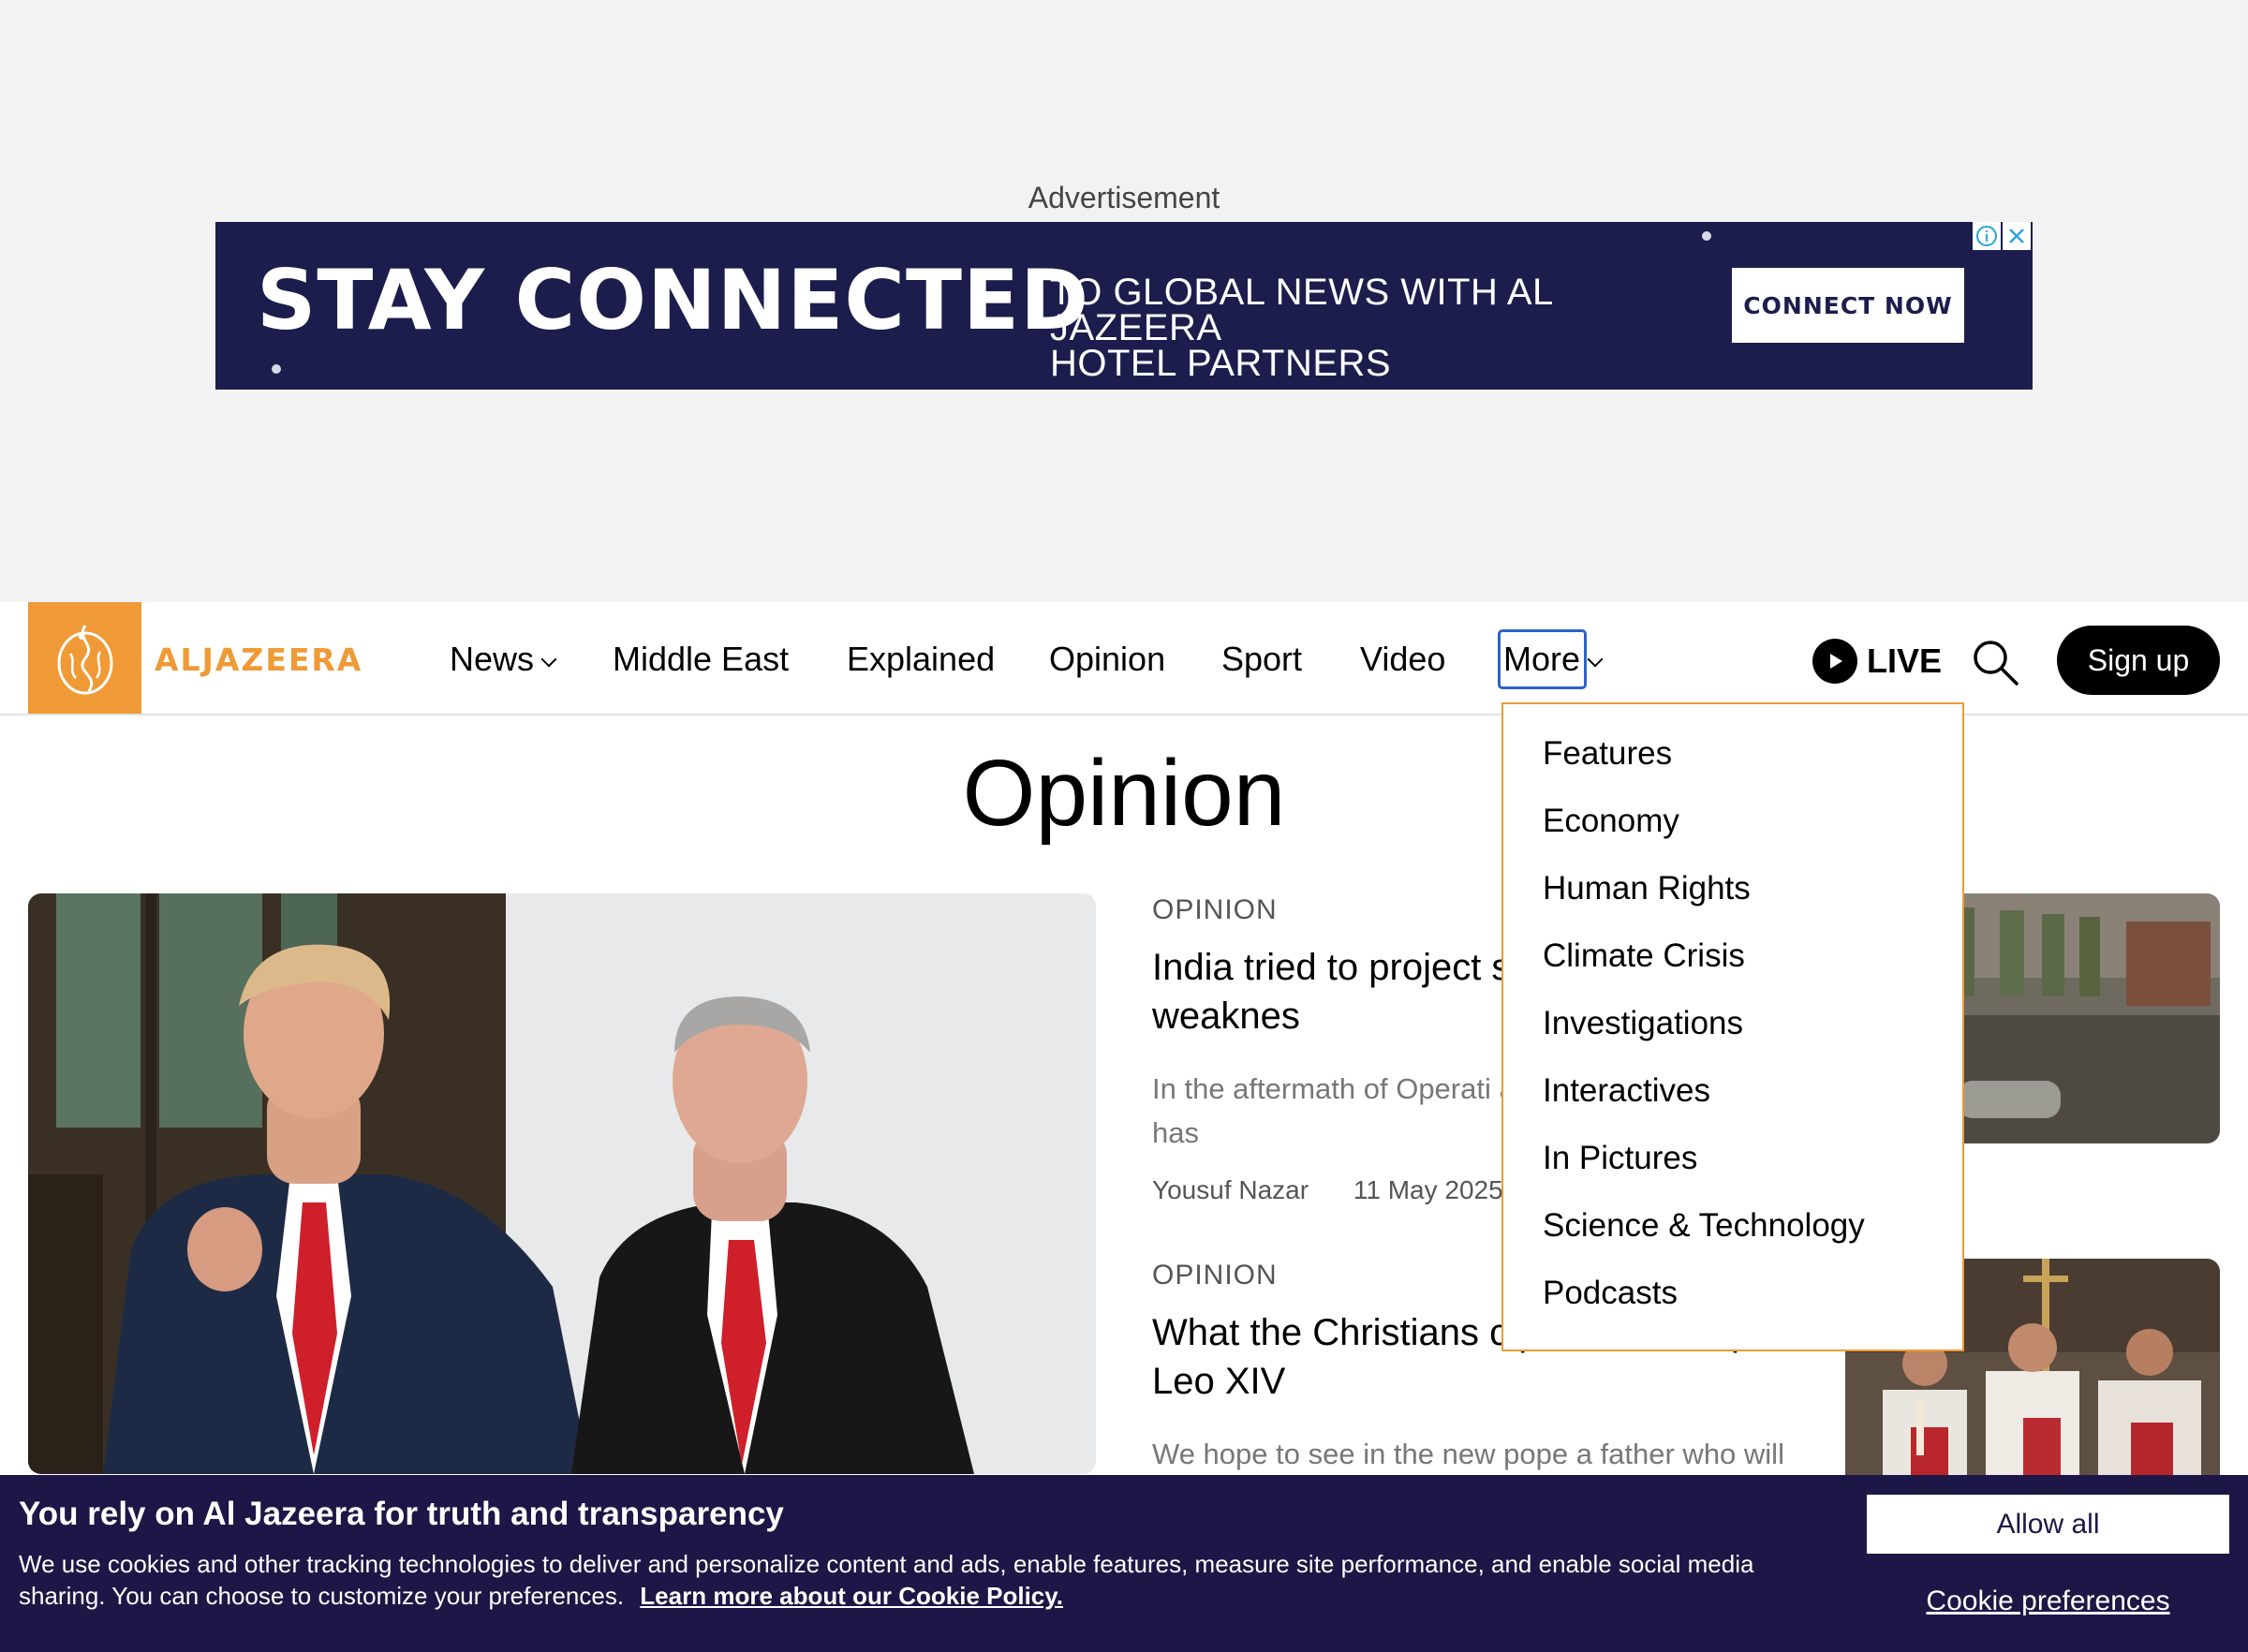 The image size is (2248, 1652). I want to click on allow-all-button: Allow all, so click(2048, 1524).